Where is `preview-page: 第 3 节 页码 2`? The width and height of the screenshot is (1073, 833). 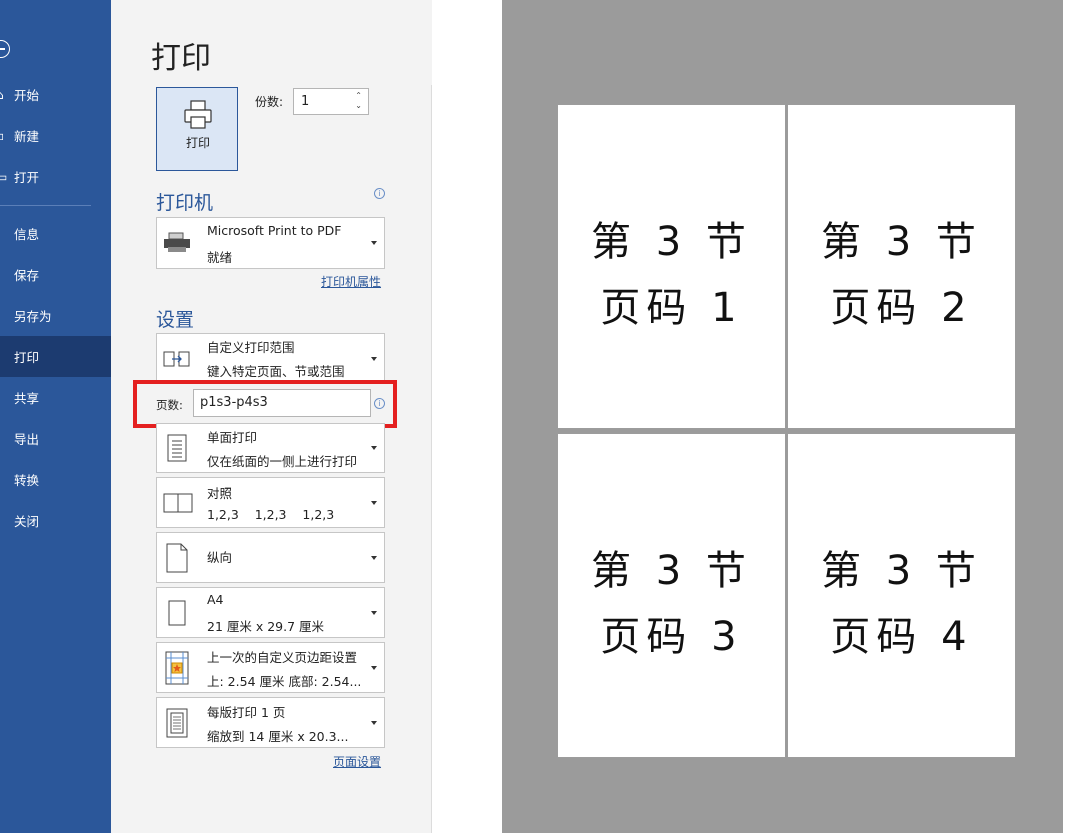
preview-page: 第 3 节 页码 2 is located at coordinates (901, 266).